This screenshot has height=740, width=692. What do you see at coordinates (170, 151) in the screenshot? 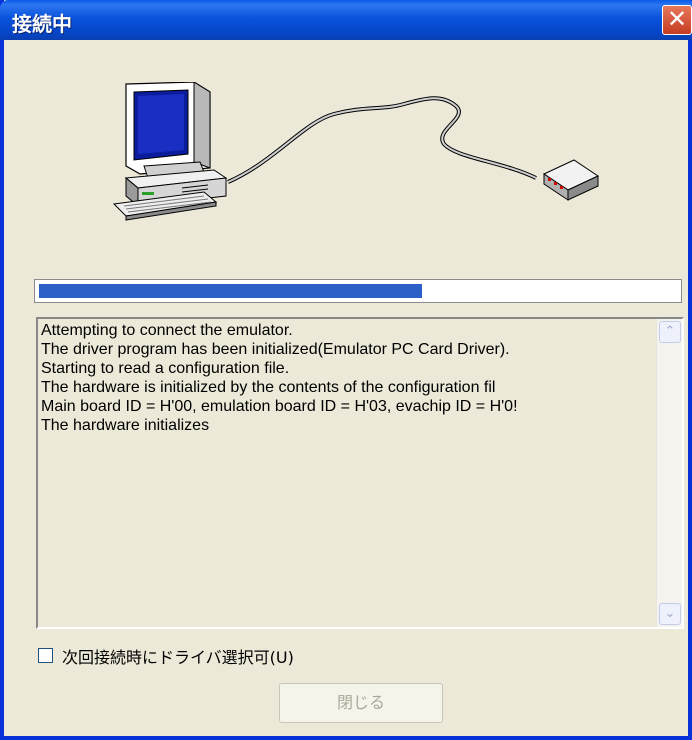
I see `computer-icon` at bounding box center [170, 151].